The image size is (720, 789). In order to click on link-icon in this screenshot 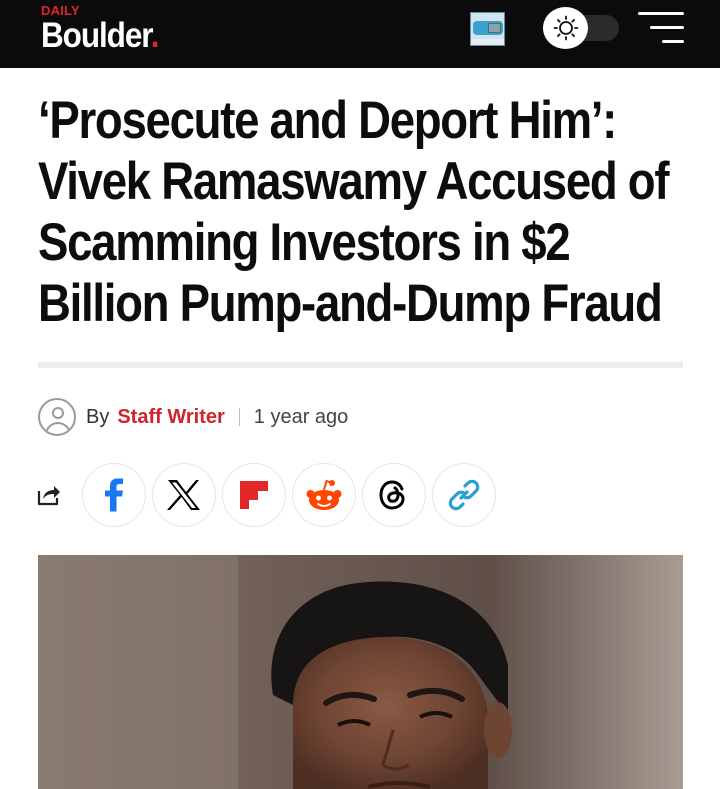, I will do `click(464, 495)`.